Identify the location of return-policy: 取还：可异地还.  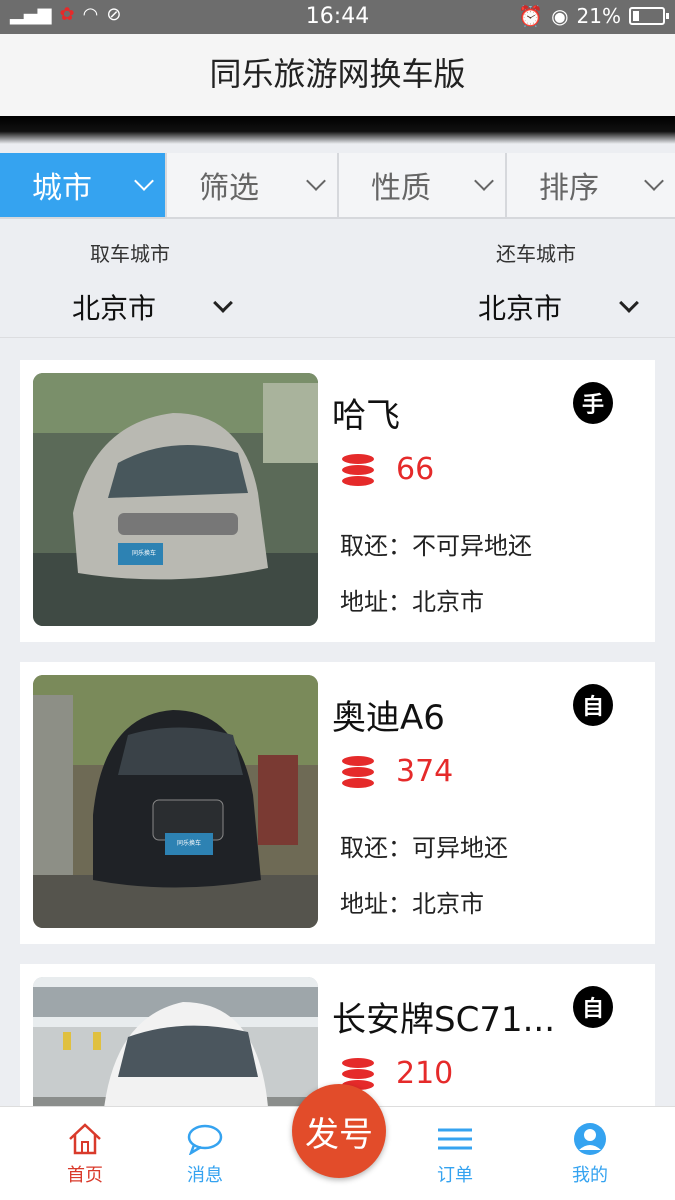
(424, 848).